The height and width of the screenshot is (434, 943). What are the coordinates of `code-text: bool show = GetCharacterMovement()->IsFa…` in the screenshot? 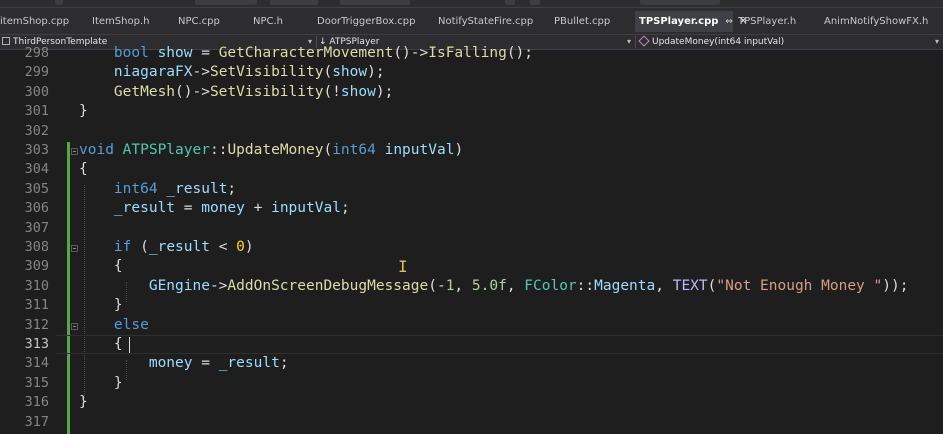 It's located at (323, 53).